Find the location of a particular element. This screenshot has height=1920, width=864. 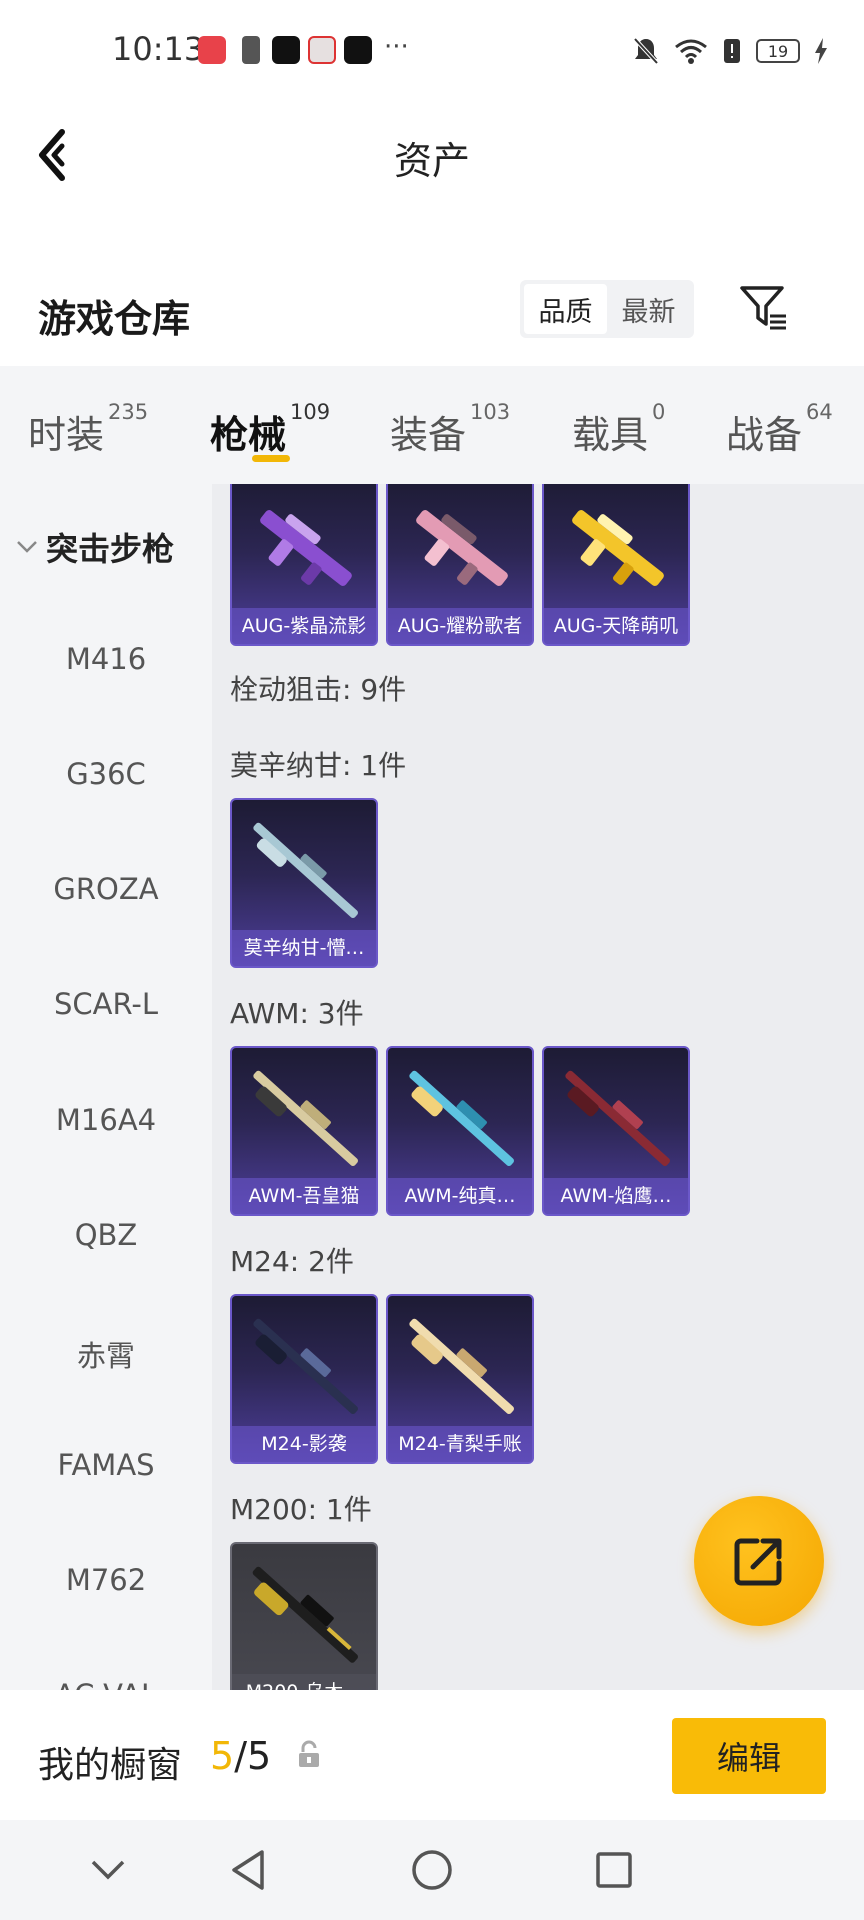

weapon-skin-name: M24-青梨手账 is located at coordinates (460, 1444).